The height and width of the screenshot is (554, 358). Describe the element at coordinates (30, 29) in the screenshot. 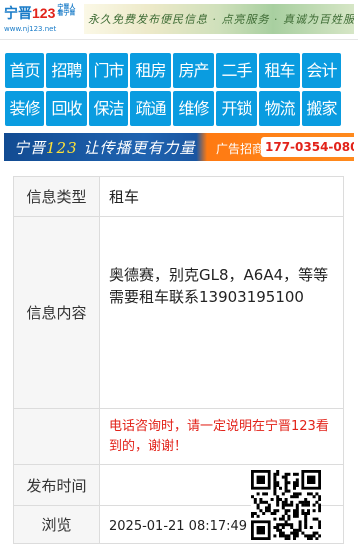

I see `logo-url: www.nj123.net` at that location.